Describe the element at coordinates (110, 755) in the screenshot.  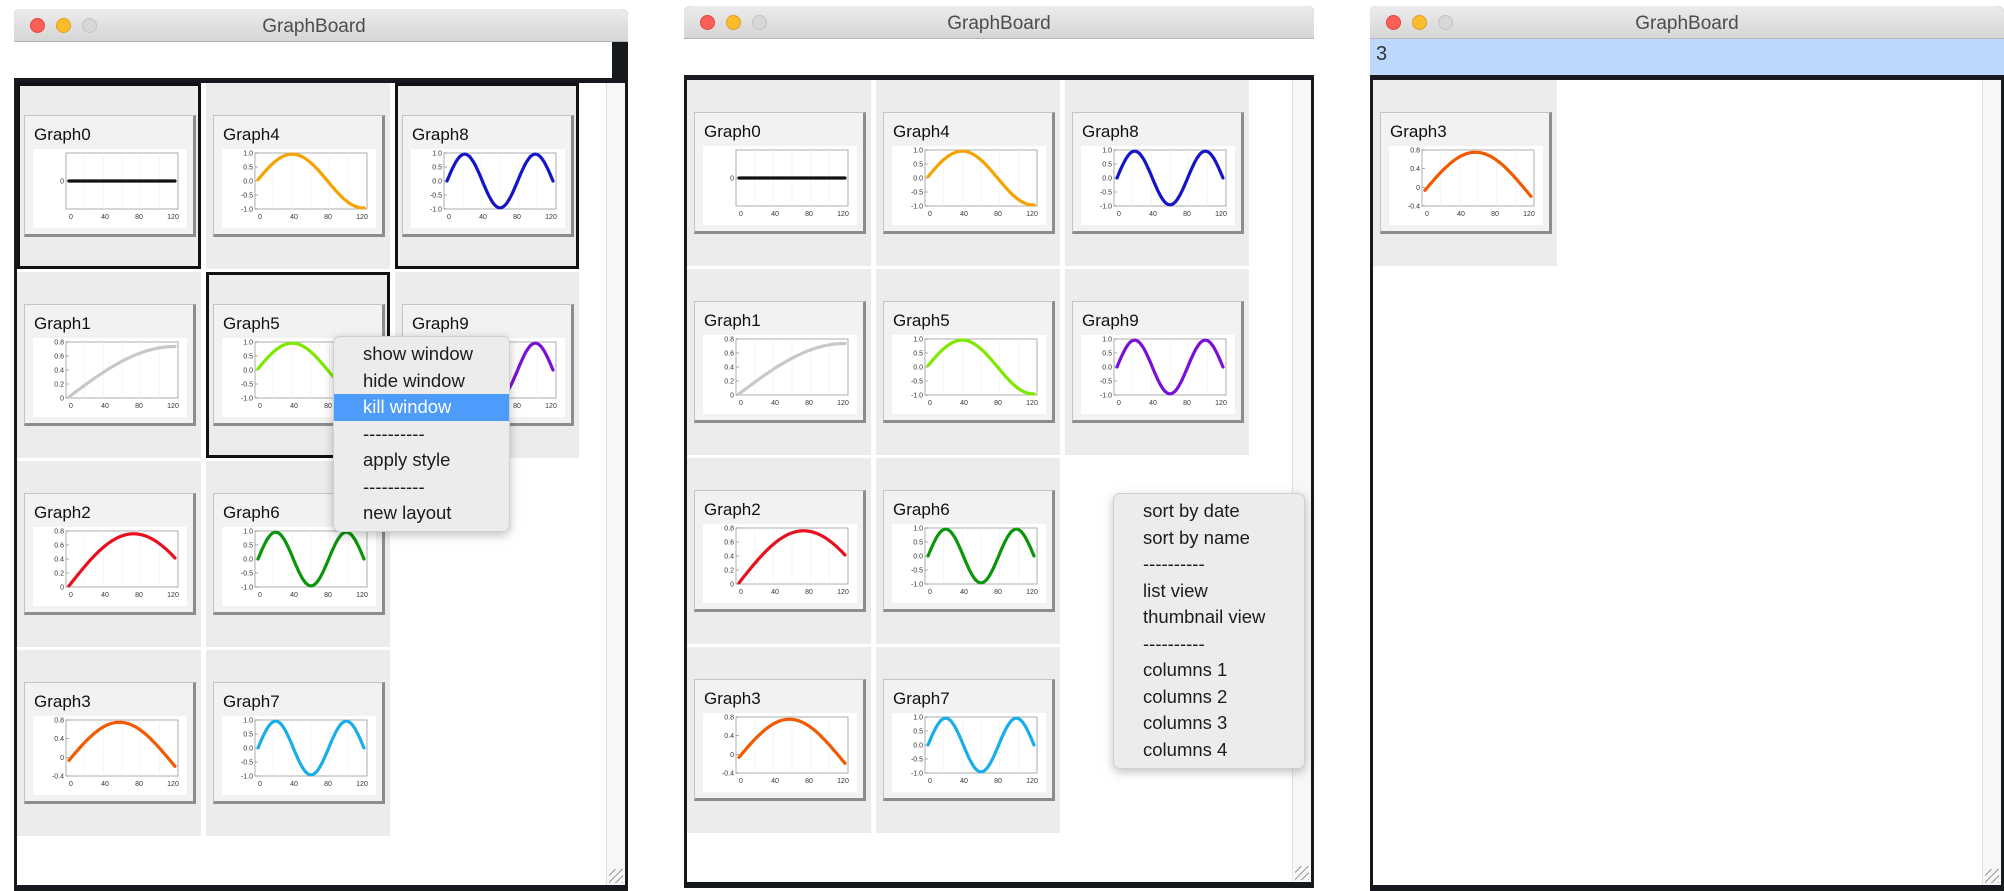
I see `graph-thumbnail: 0.8 0.4 0 -0.4 0 40 80 120` at that location.